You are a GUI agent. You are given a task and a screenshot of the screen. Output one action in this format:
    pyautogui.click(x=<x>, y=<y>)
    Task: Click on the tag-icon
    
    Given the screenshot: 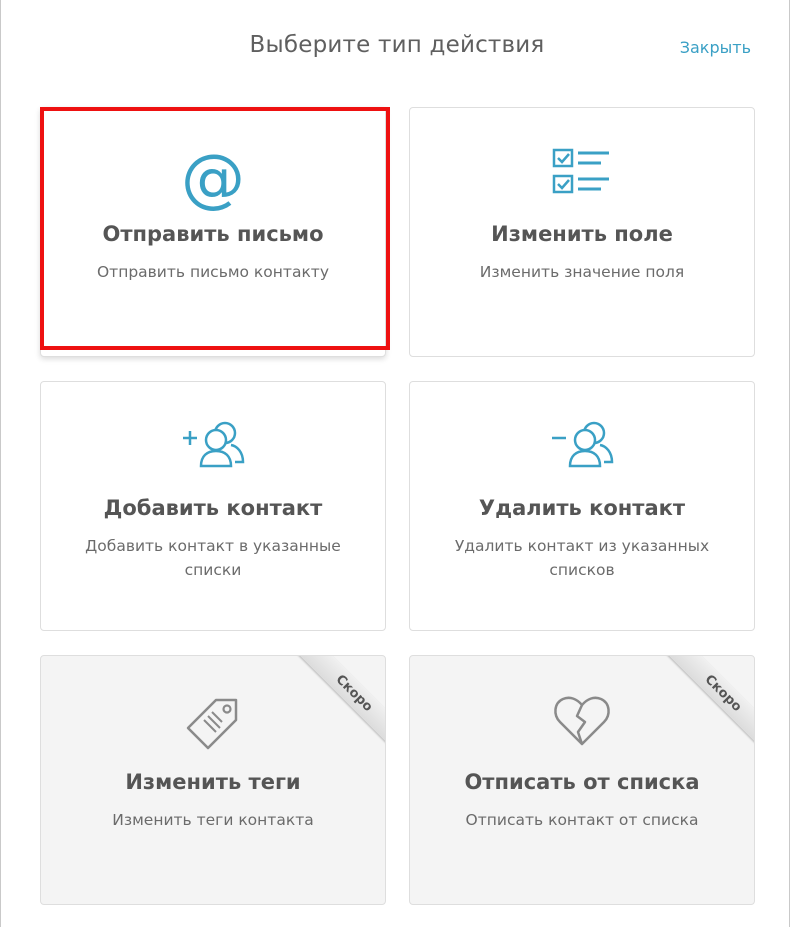 What is the action you would take?
    pyautogui.click(x=212, y=724)
    